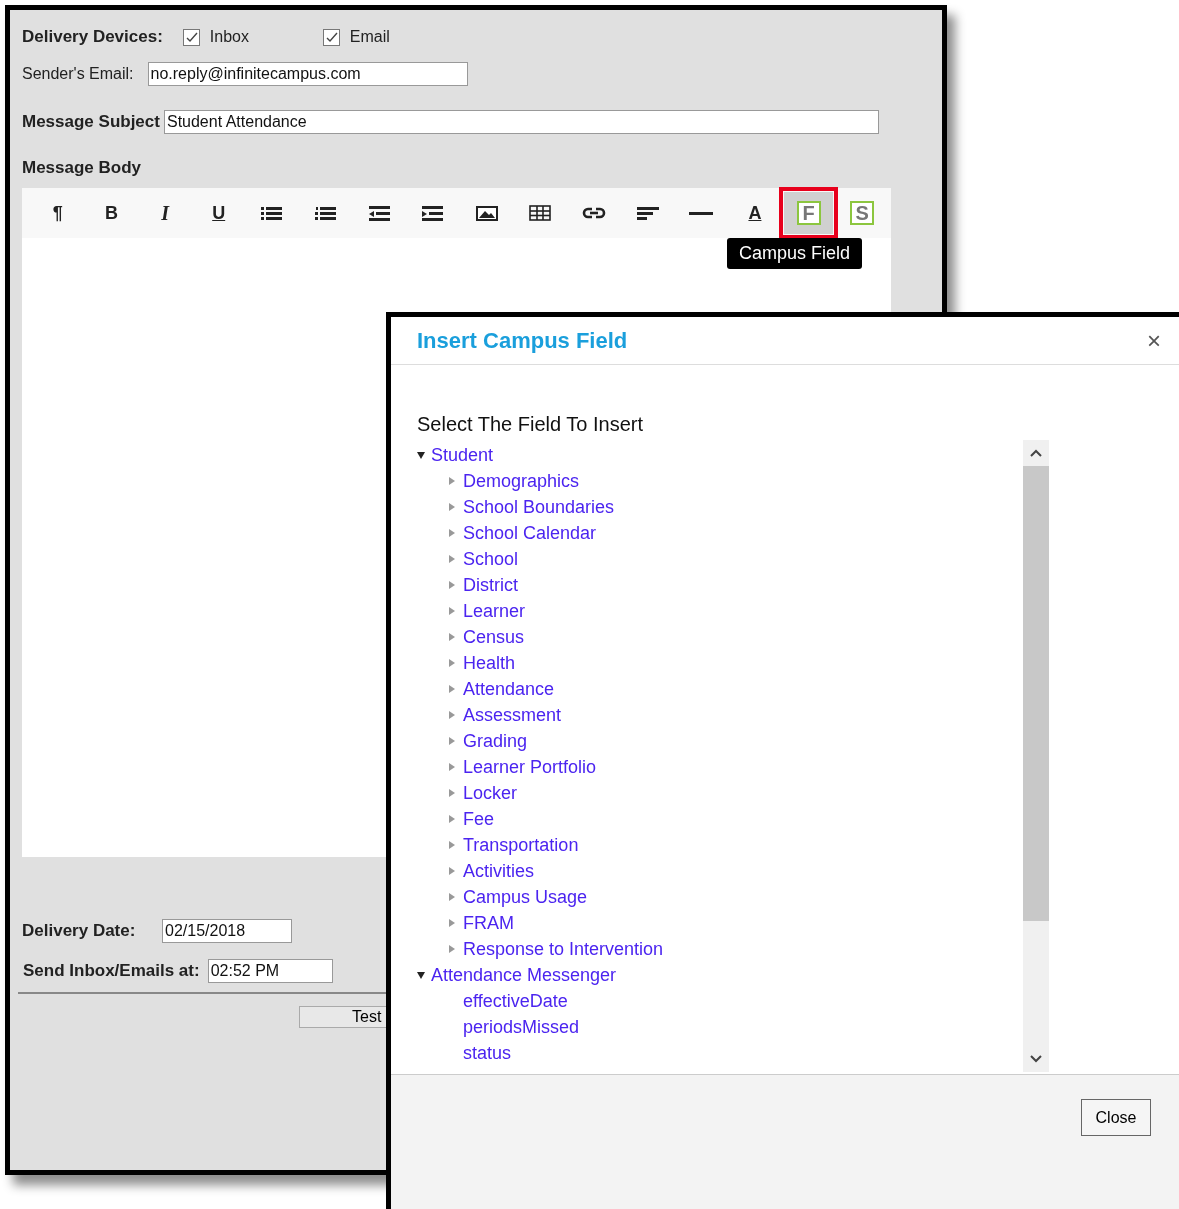 The width and height of the screenshot is (1179, 1209). Describe the element at coordinates (229, 37) in the screenshot. I see `checkbox-label: Inbox` at that location.